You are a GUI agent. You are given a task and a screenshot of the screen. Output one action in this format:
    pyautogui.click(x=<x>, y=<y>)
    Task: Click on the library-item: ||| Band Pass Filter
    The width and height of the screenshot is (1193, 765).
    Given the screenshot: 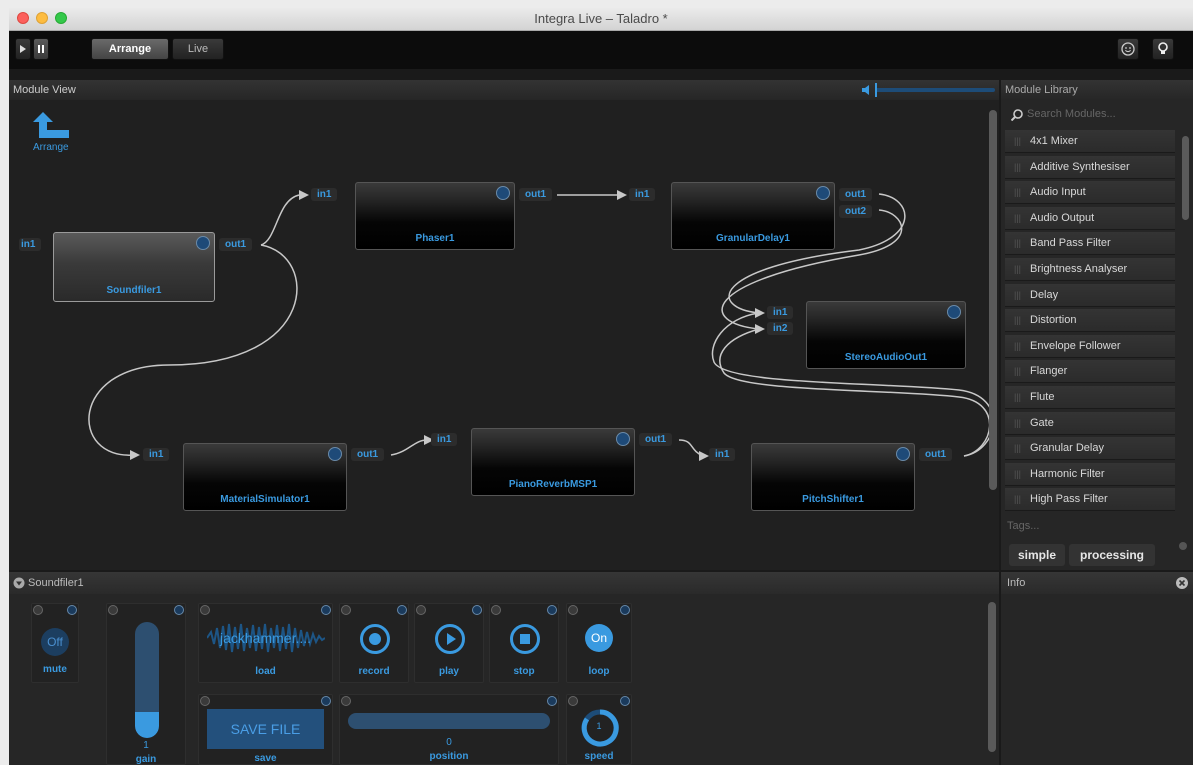 What is the action you would take?
    pyautogui.click(x=1090, y=244)
    